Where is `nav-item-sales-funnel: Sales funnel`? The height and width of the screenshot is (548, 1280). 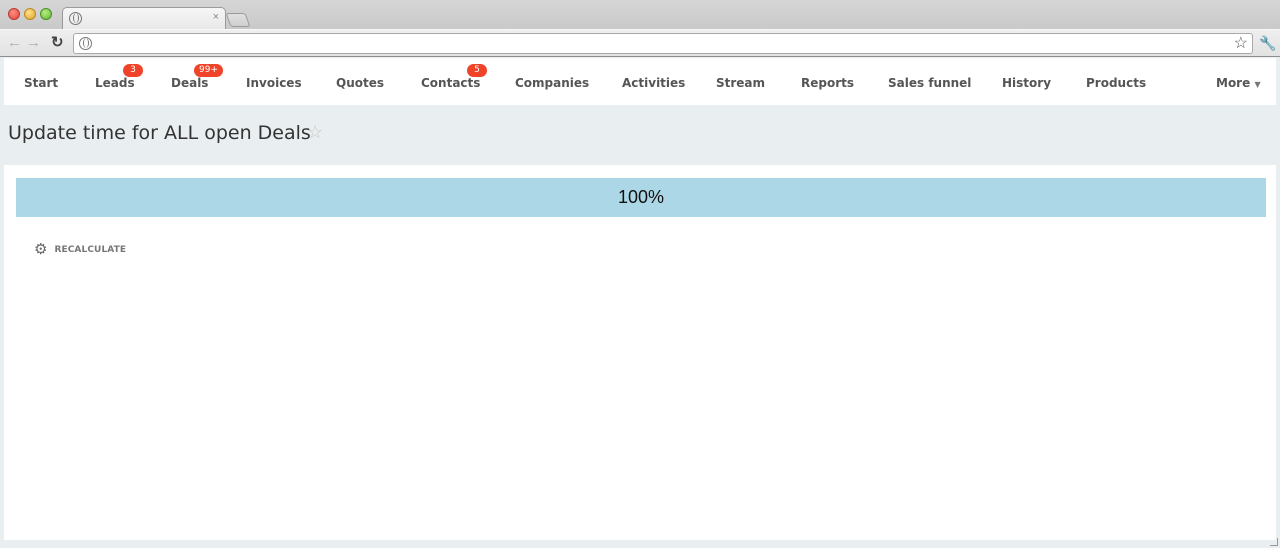 nav-item-sales-funnel: Sales funnel is located at coordinates (929, 83).